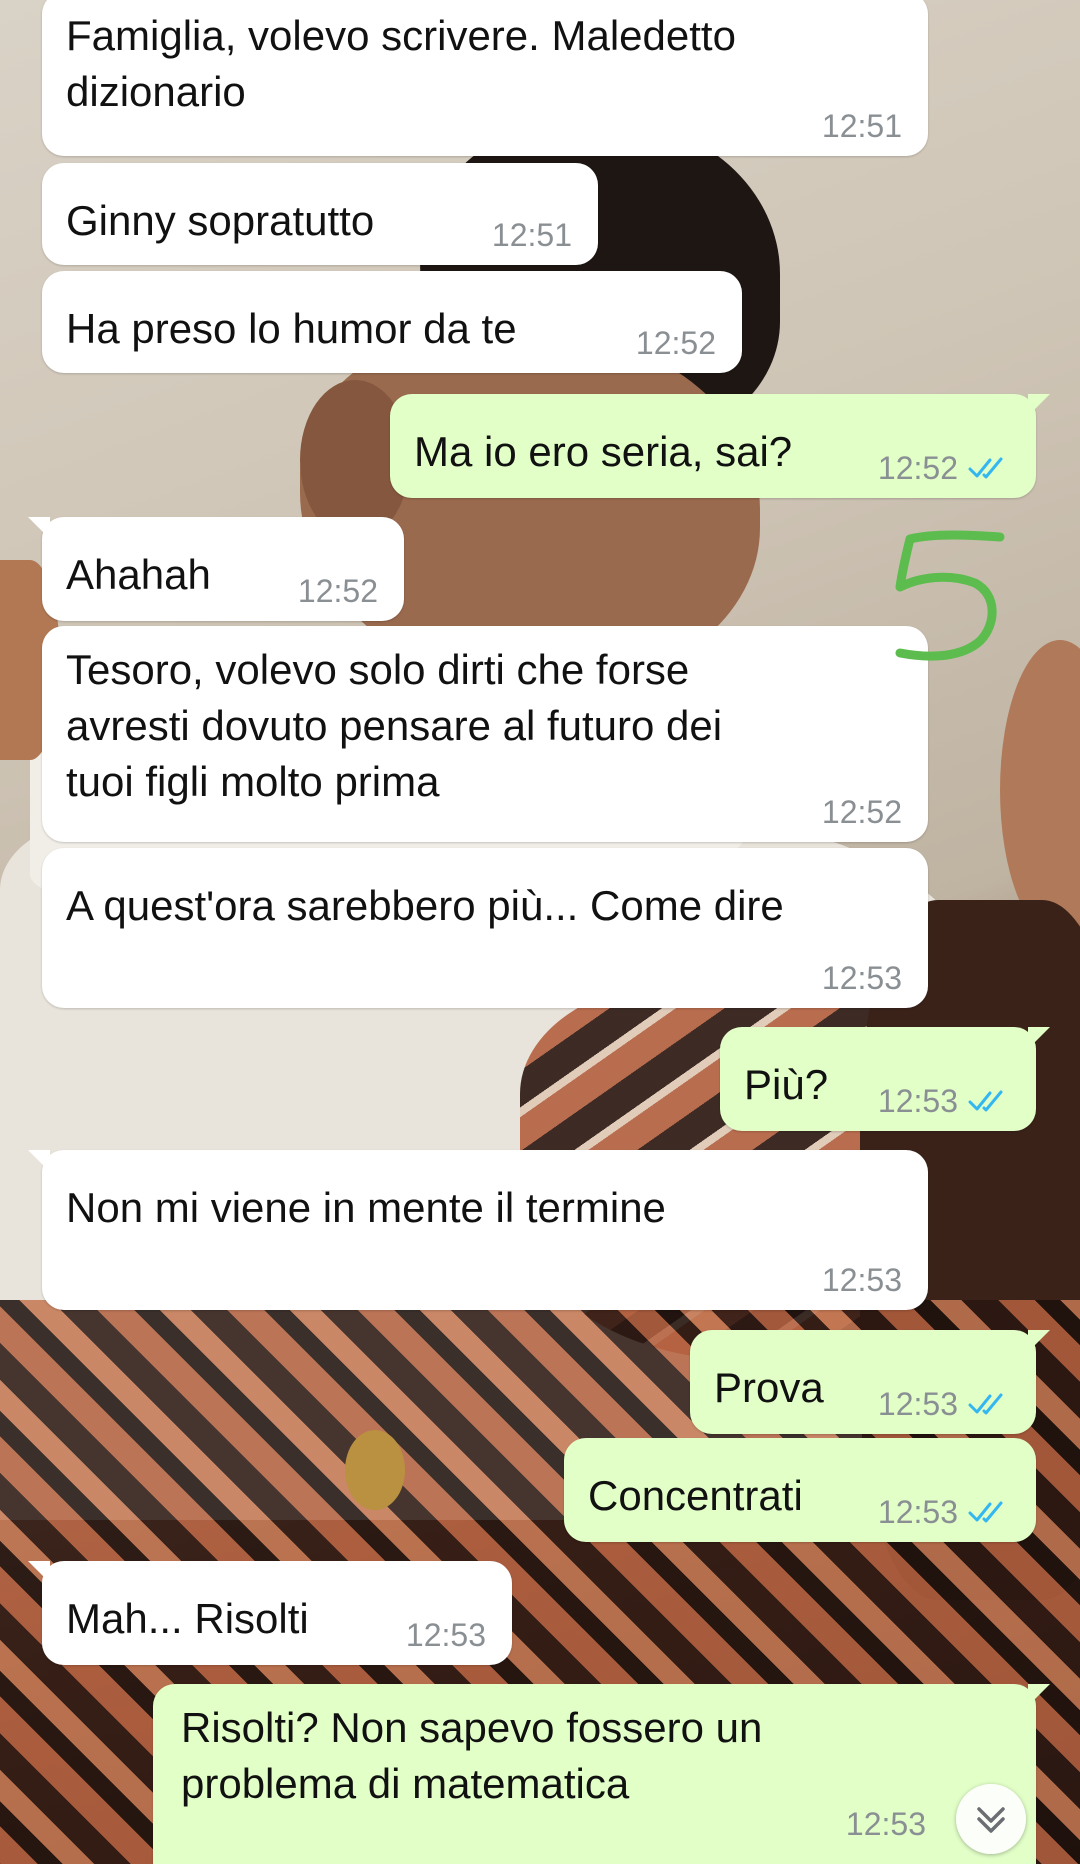 Image resolution: width=1080 pixels, height=1864 pixels. What do you see at coordinates (950, 595) in the screenshot?
I see `handwritten-number-annotation: 5` at bounding box center [950, 595].